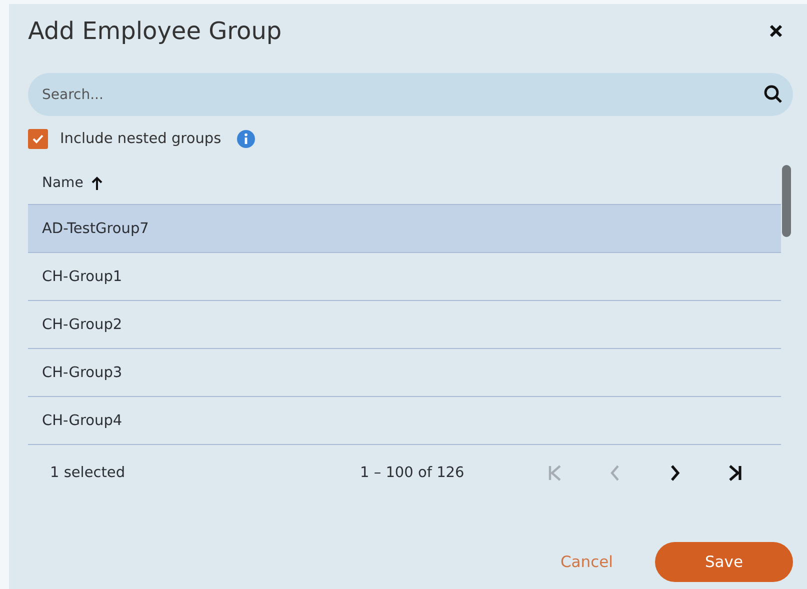  I want to click on table-row: AD-TestGroup7, so click(404, 229).